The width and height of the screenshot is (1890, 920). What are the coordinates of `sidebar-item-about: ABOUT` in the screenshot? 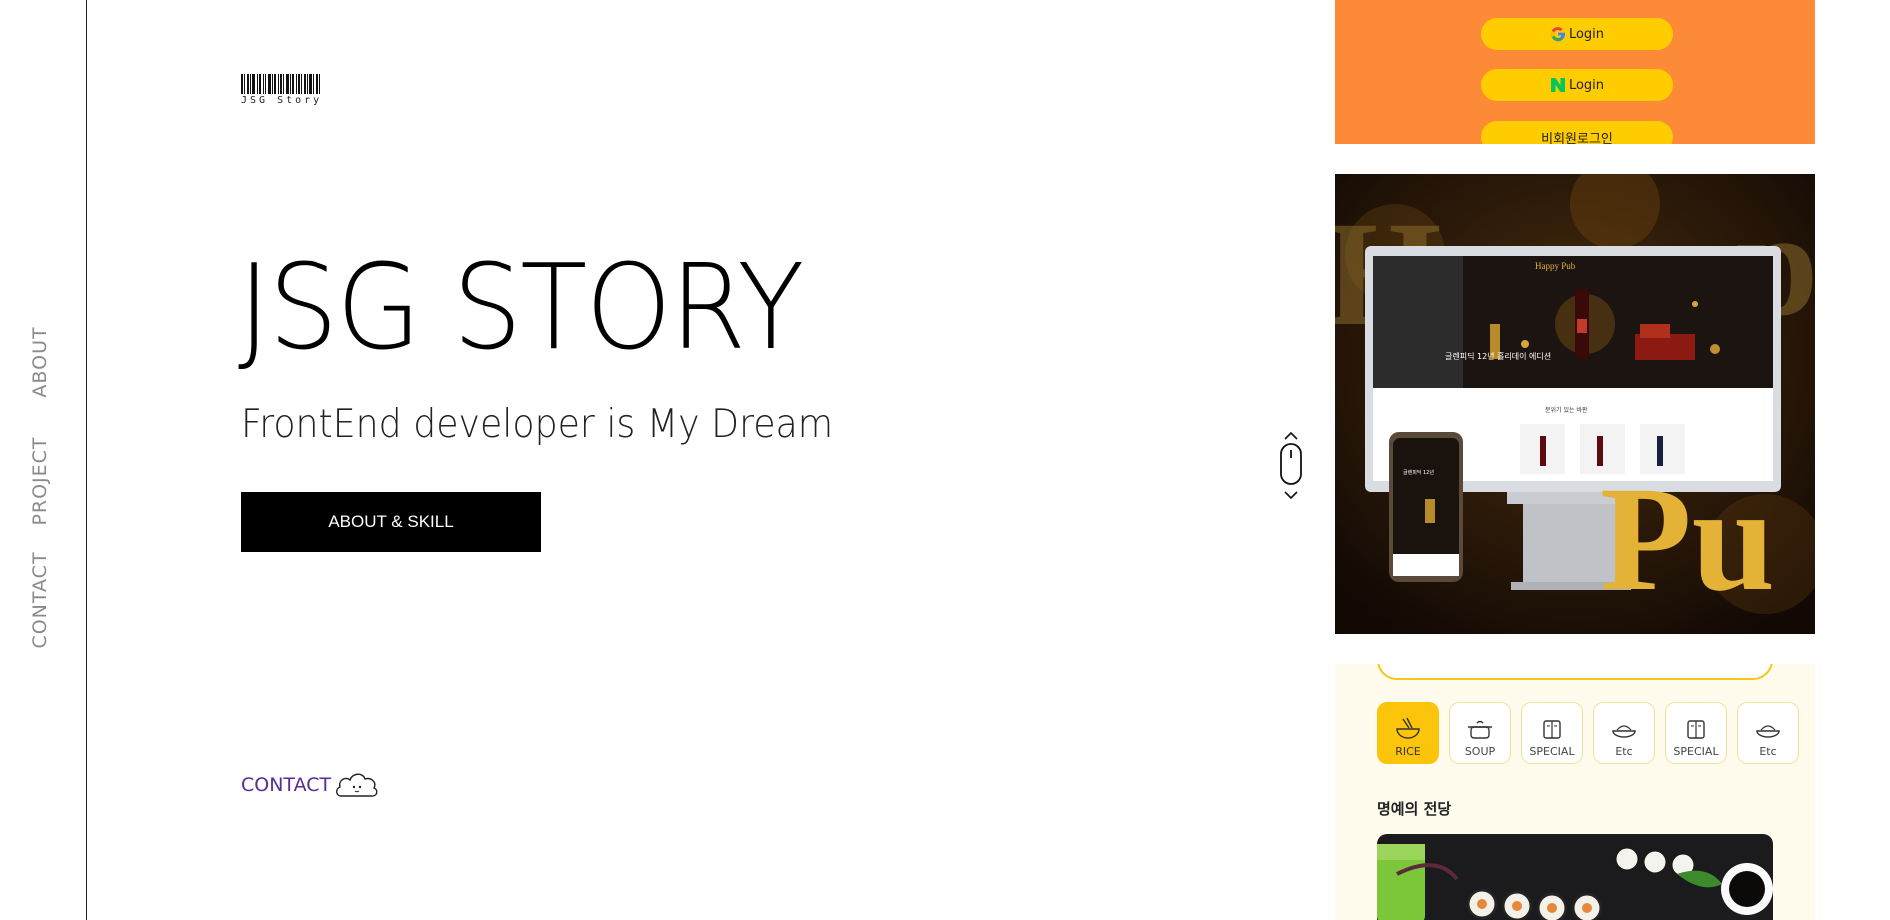 It's located at (40, 361).